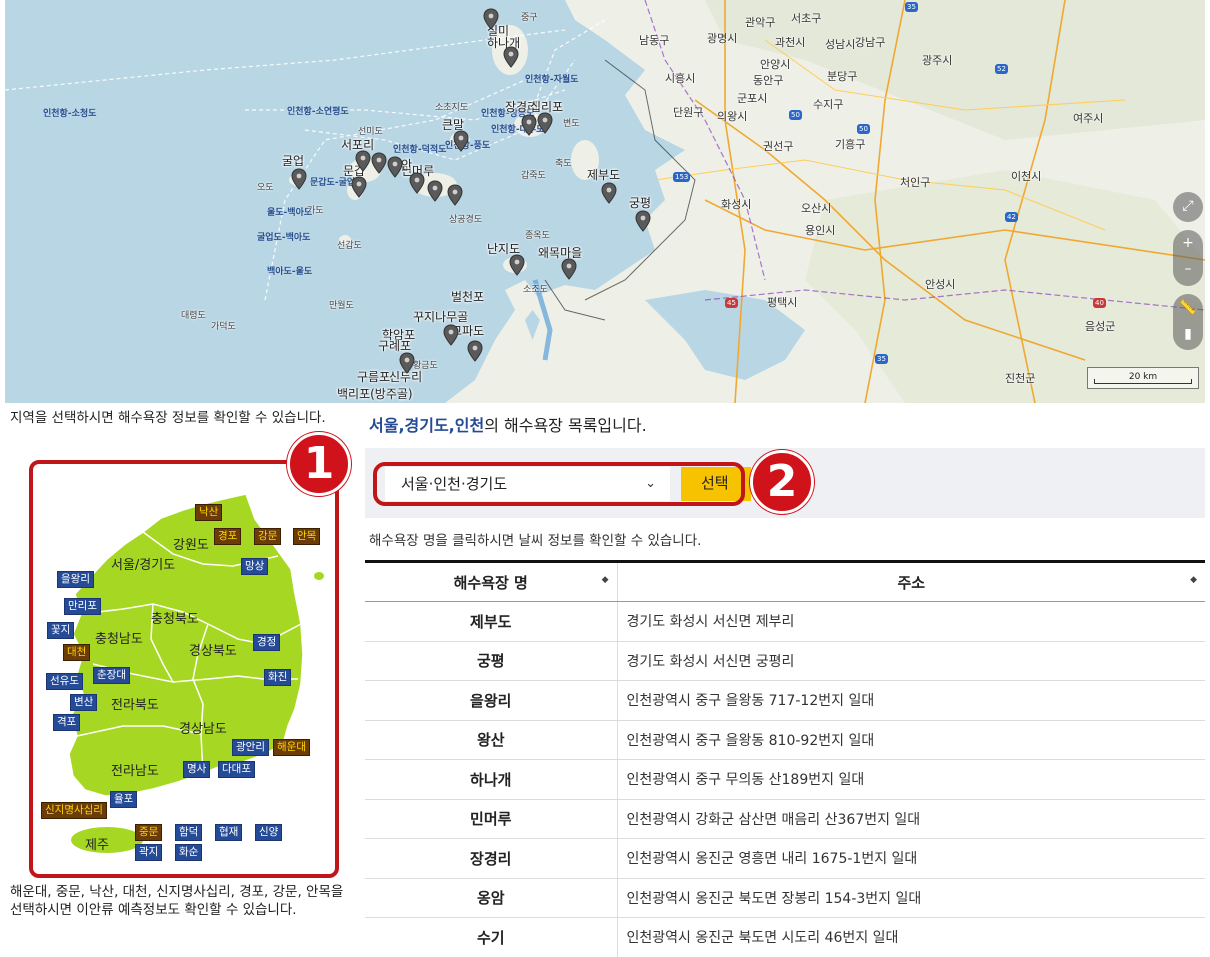 This screenshot has height=957, width=1210. I want to click on beach-label: 제부도, so click(603, 174).